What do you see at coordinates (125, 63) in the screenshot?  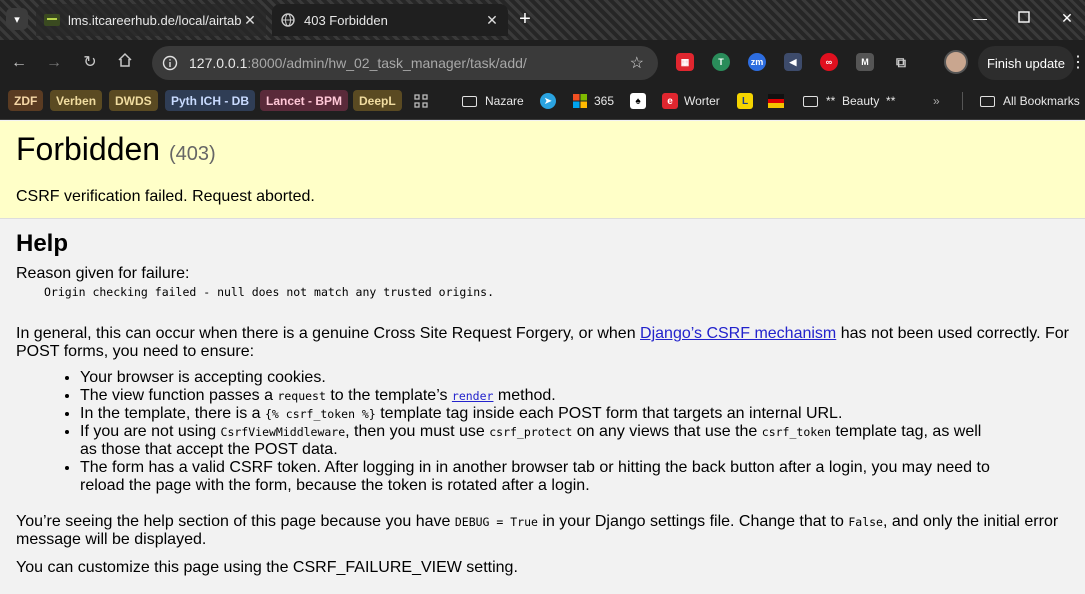 I see `home-icon` at bounding box center [125, 63].